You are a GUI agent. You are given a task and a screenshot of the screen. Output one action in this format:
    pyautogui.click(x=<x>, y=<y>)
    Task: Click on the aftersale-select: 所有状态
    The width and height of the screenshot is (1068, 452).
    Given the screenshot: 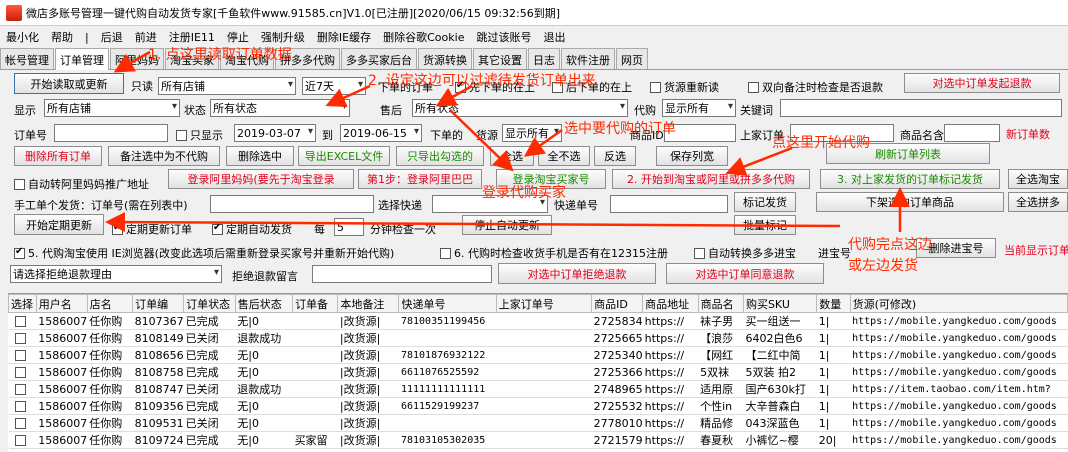 What is the action you would take?
    pyautogui.click(x=520, y=108)
    